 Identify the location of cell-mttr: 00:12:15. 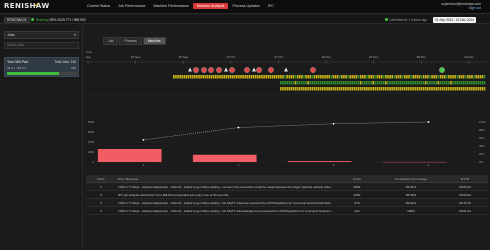
(465, 203).